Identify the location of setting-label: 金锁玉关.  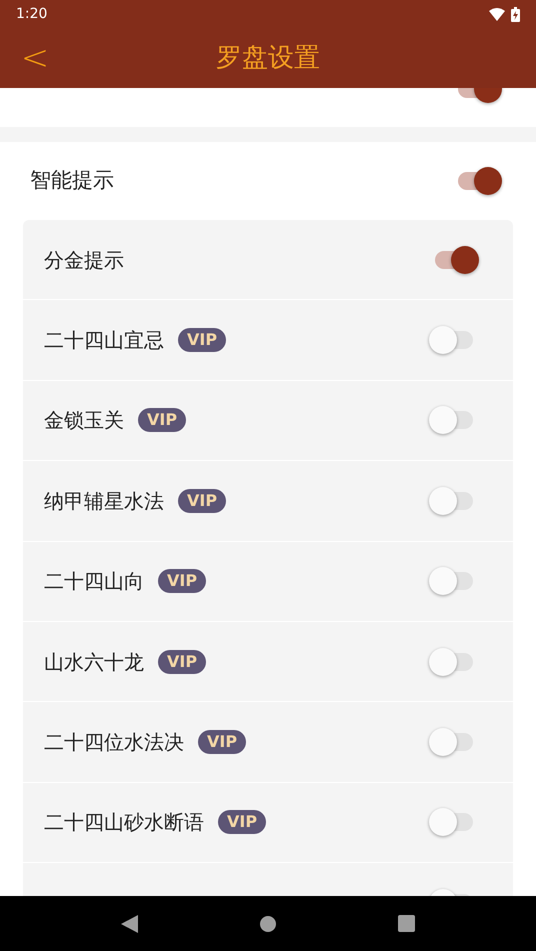
(84, 420).